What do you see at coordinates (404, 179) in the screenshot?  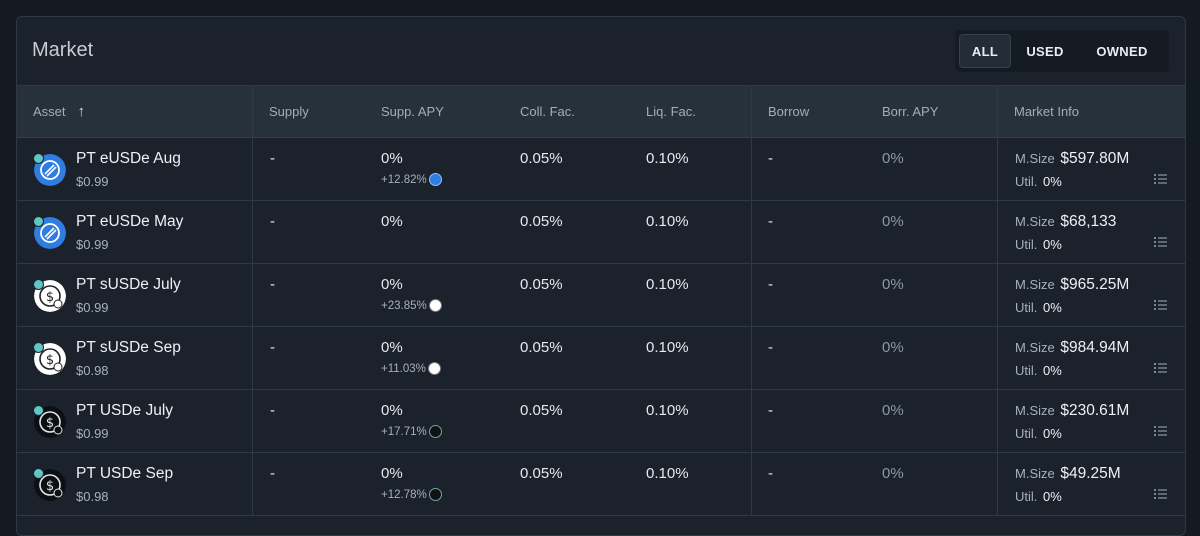 I see `supp-apy-bonus-value: +12.82%` at bounding box center [404, 179].